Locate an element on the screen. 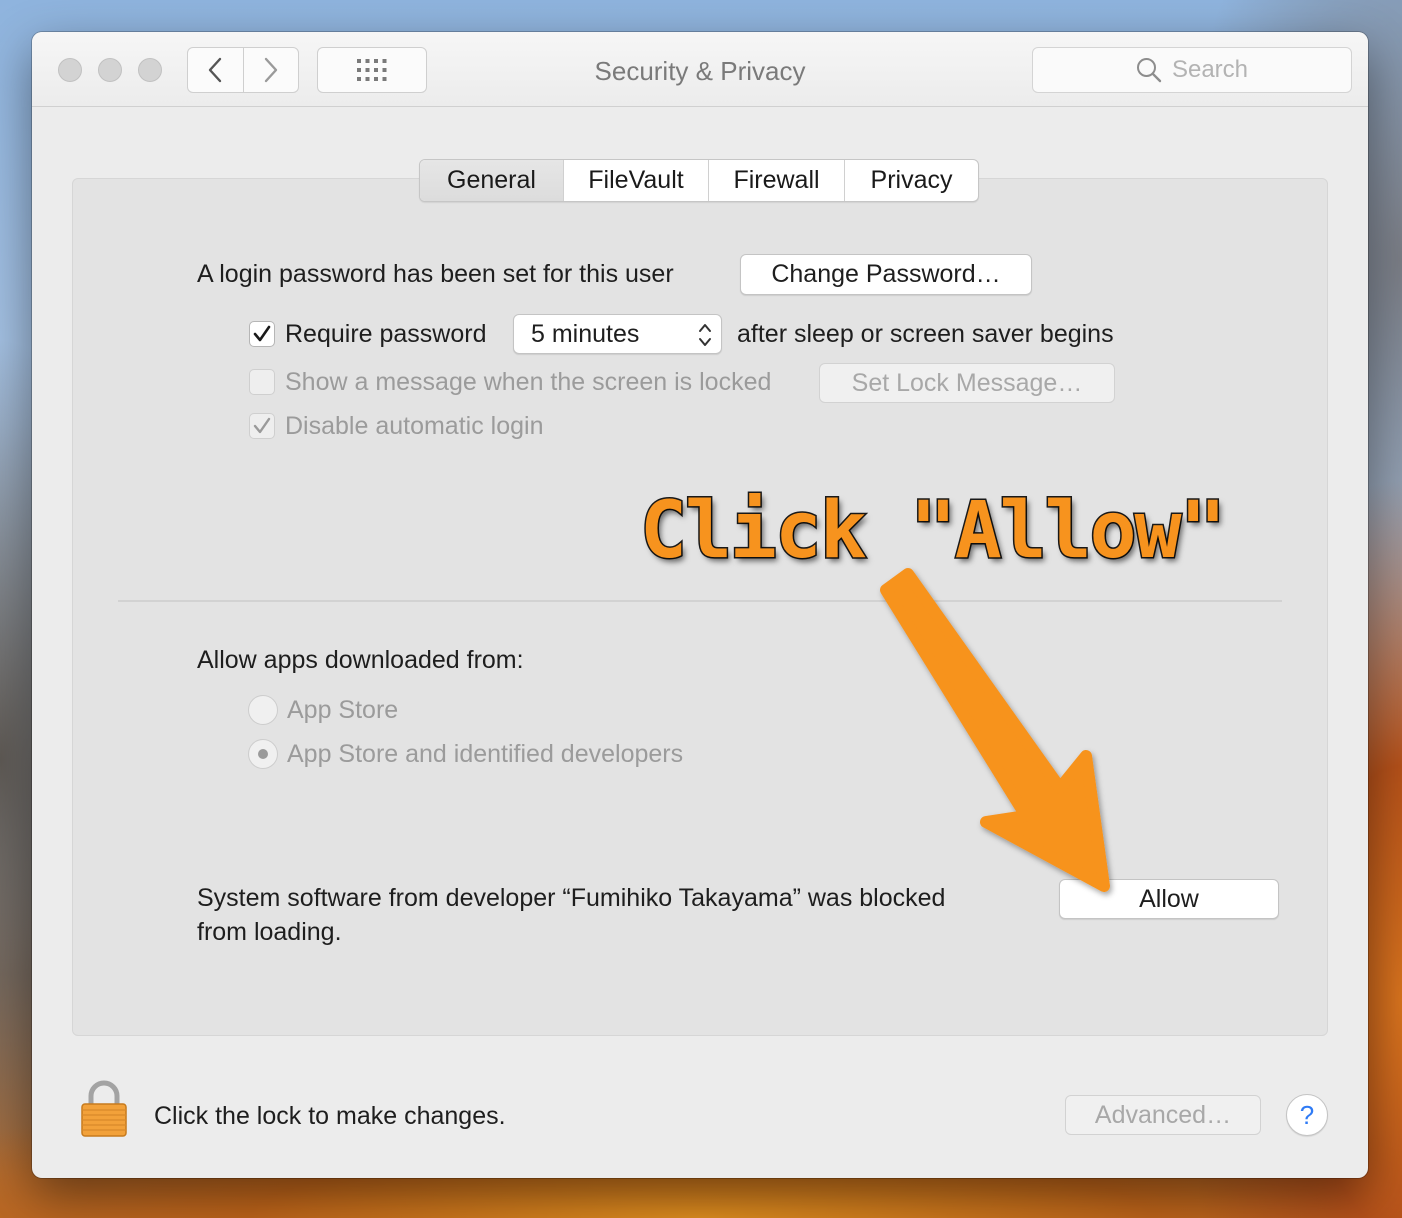 This screenshot has width=1402, height=1218. allow-apps-heading: Allow apps downloaded from: is located at coordinates (360, 660).